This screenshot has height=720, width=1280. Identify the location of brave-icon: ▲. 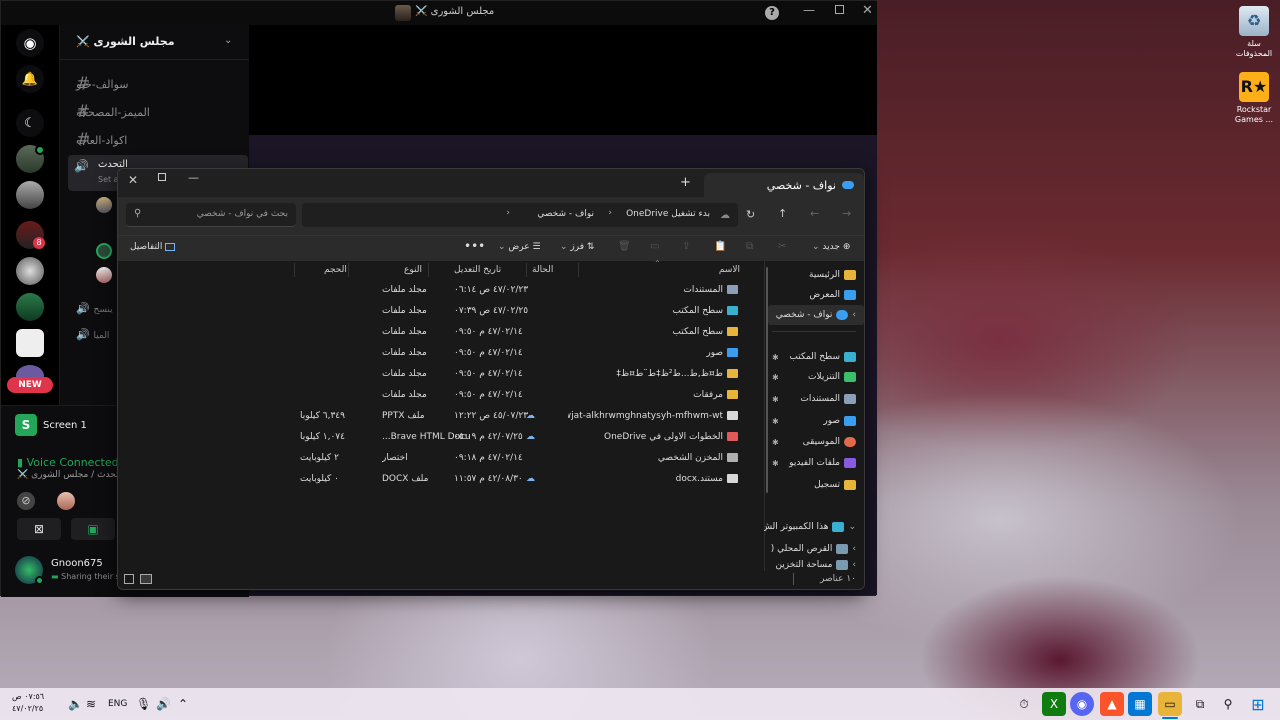
(1112, 704).